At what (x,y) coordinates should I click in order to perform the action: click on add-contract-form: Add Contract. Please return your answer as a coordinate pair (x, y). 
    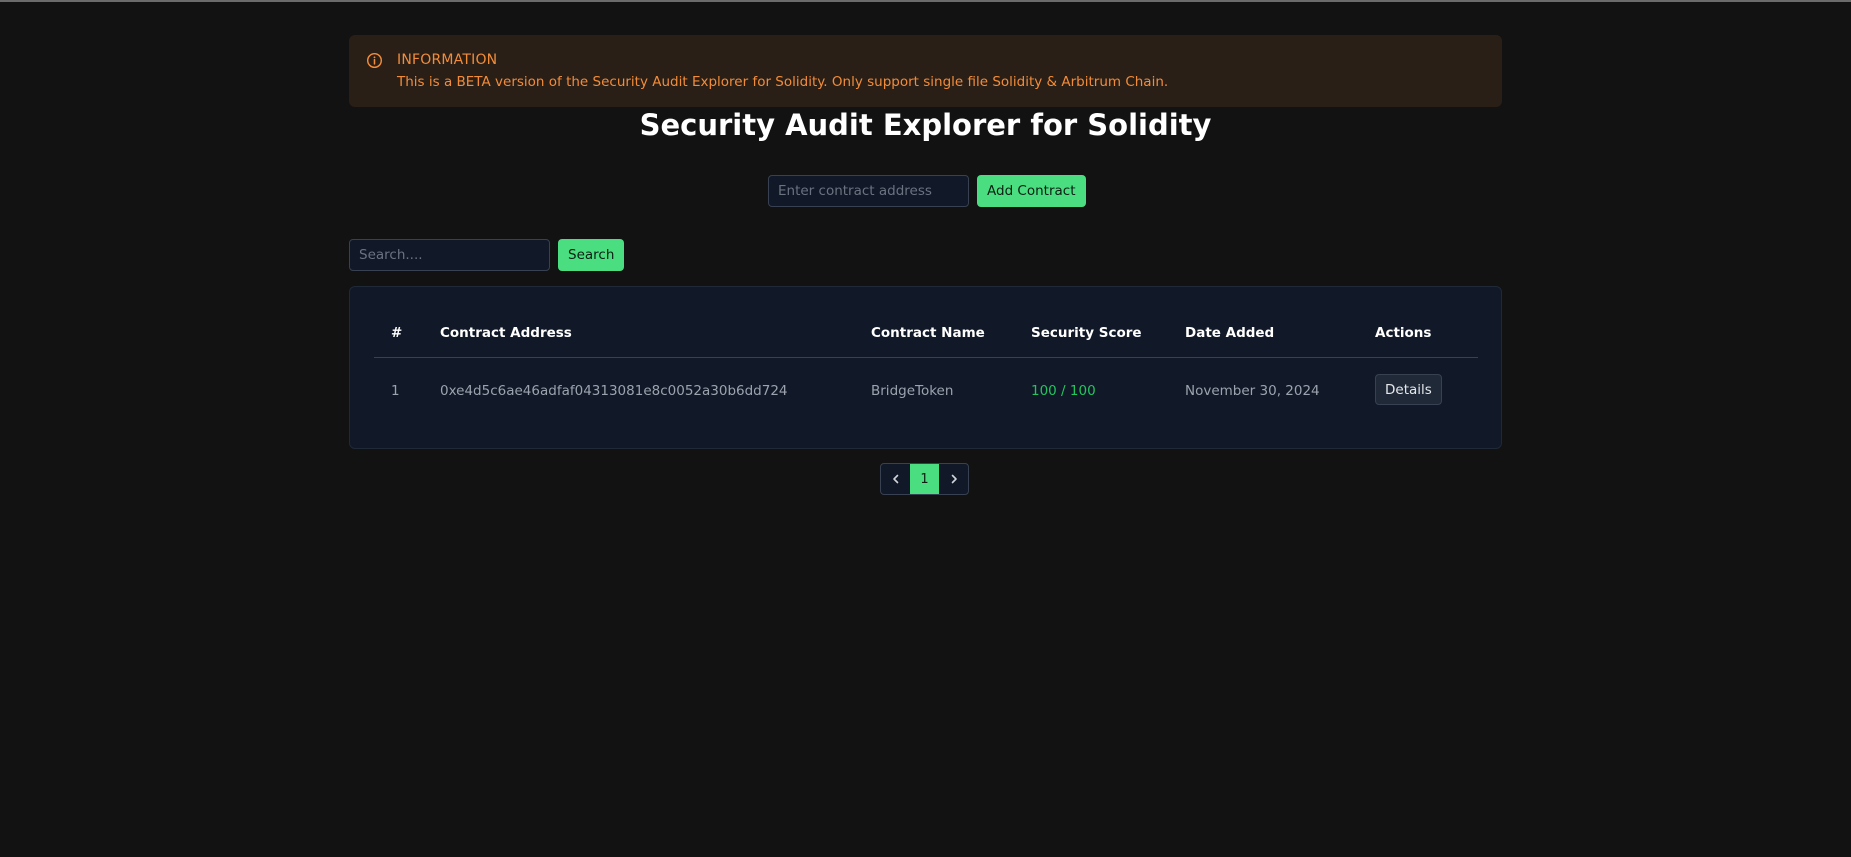
    Looking at the image, I should click on (927, 191).